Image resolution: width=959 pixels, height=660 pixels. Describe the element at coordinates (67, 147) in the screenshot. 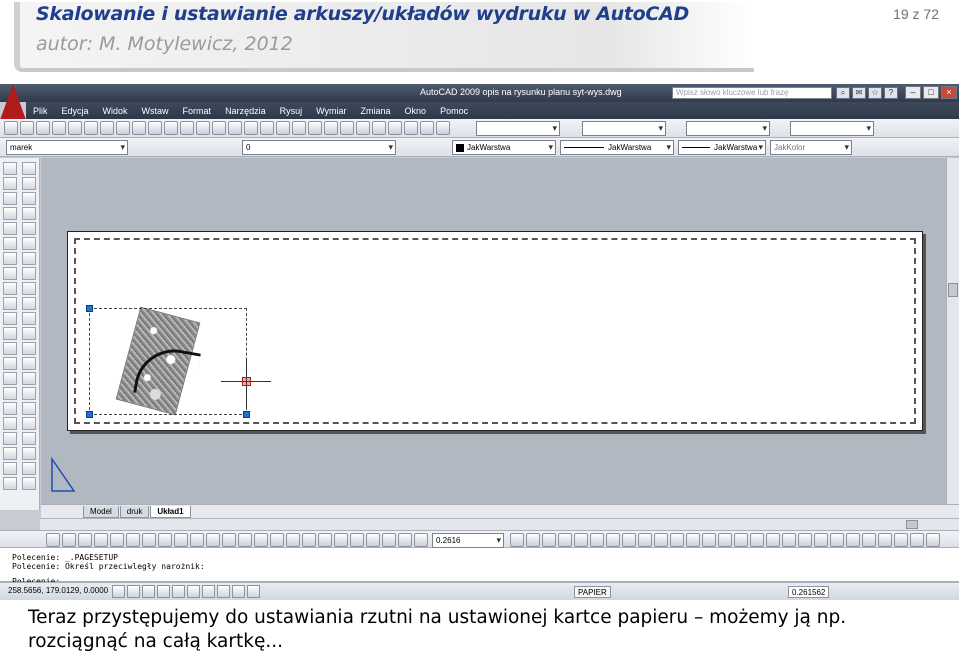

I see `workspace-dropdown: marek` at that location.